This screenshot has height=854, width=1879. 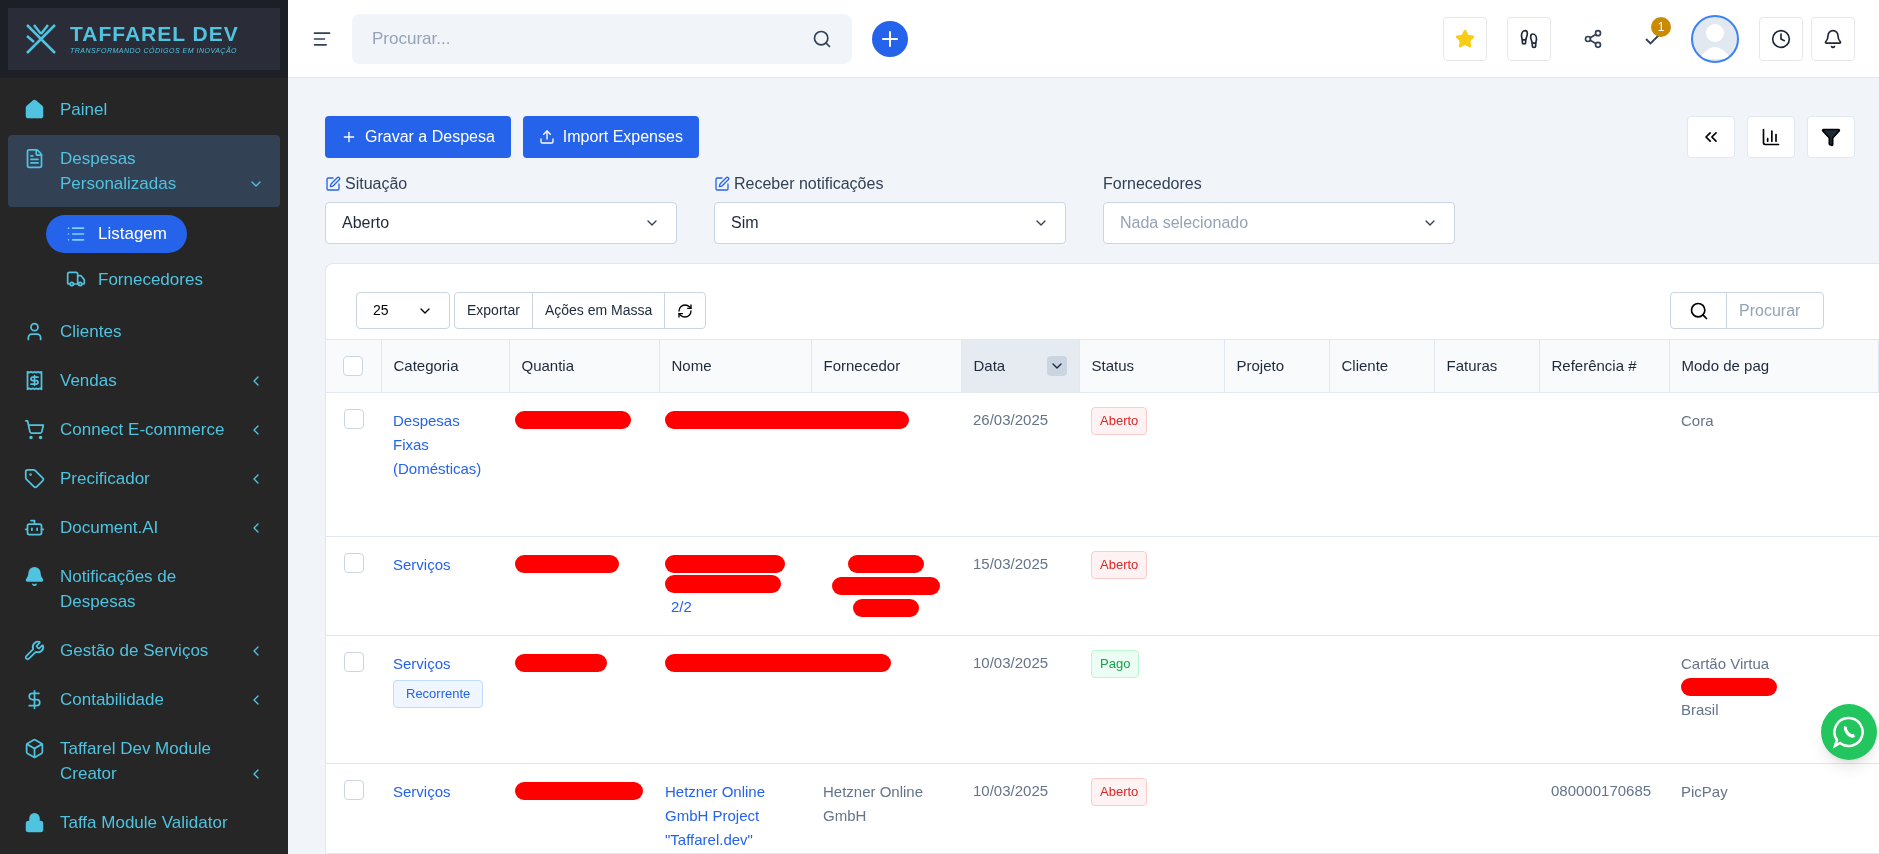 I want to click on column-header: Status, so click(x=1151, y=366).